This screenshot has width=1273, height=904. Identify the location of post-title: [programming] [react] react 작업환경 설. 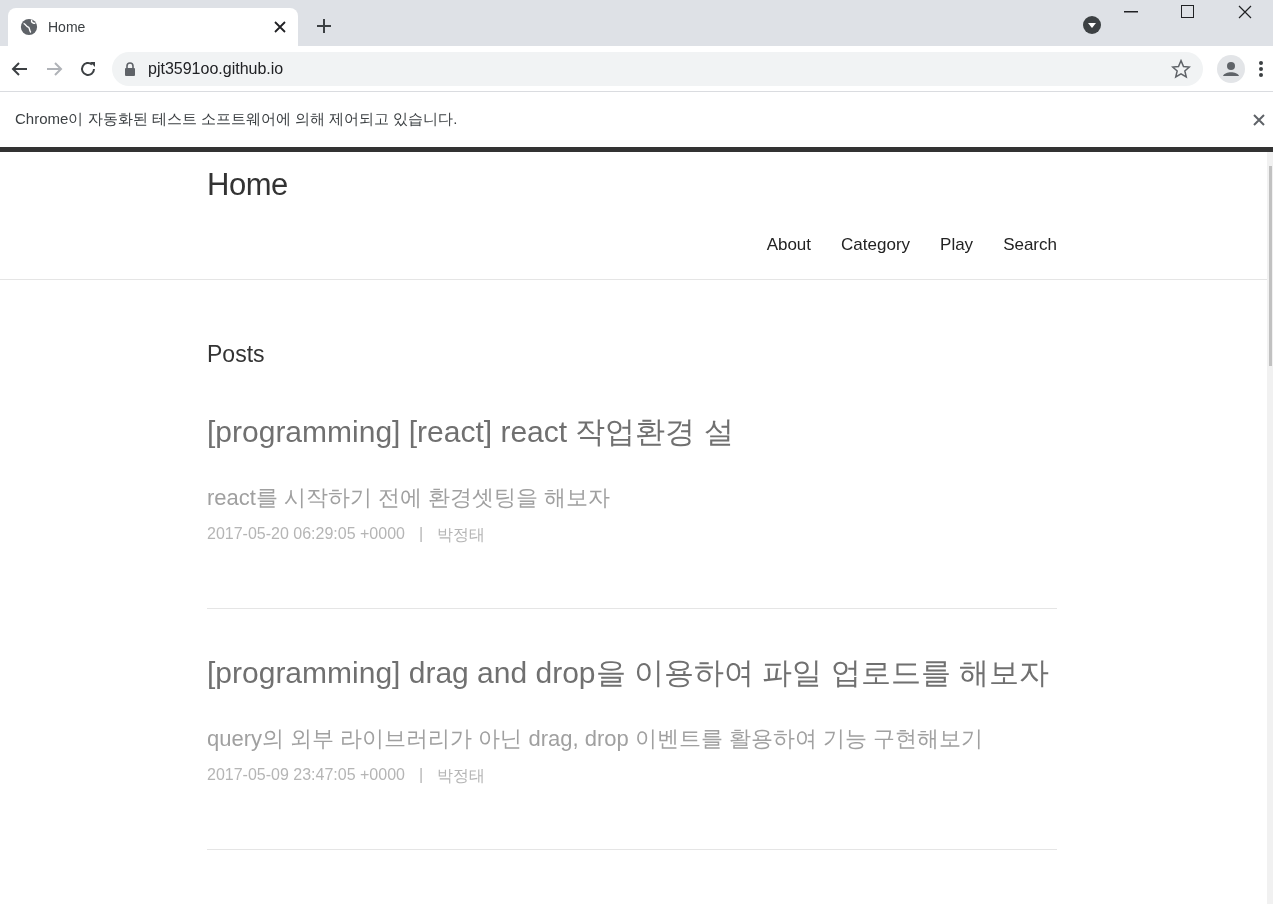
(632, 432).